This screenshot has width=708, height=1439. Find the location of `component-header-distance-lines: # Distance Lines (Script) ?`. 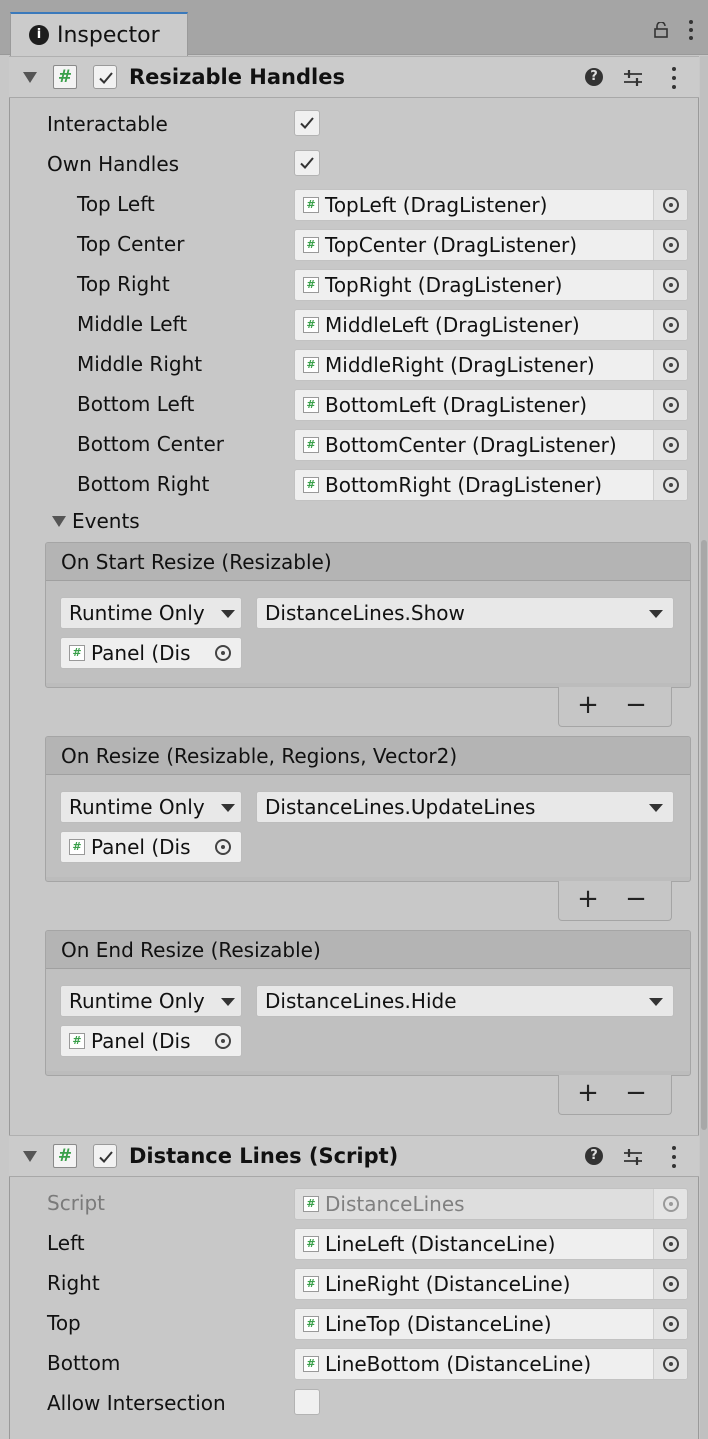

component-header-distance-lines: # Distance Lines (Script) ? is located at coordinates (354, 1156).